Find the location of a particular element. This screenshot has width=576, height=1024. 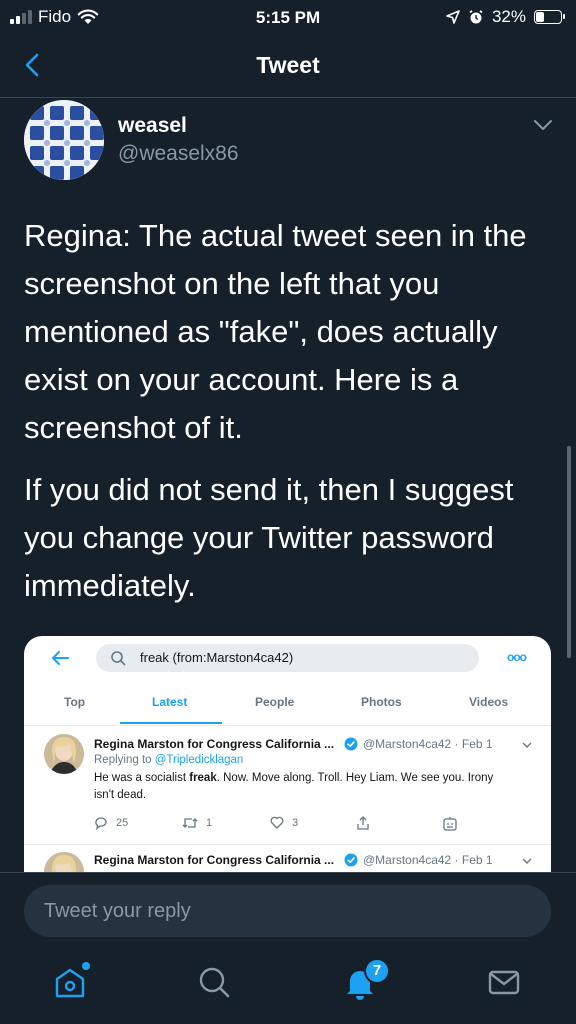

battery-icon is located at coordinates (549, 17).